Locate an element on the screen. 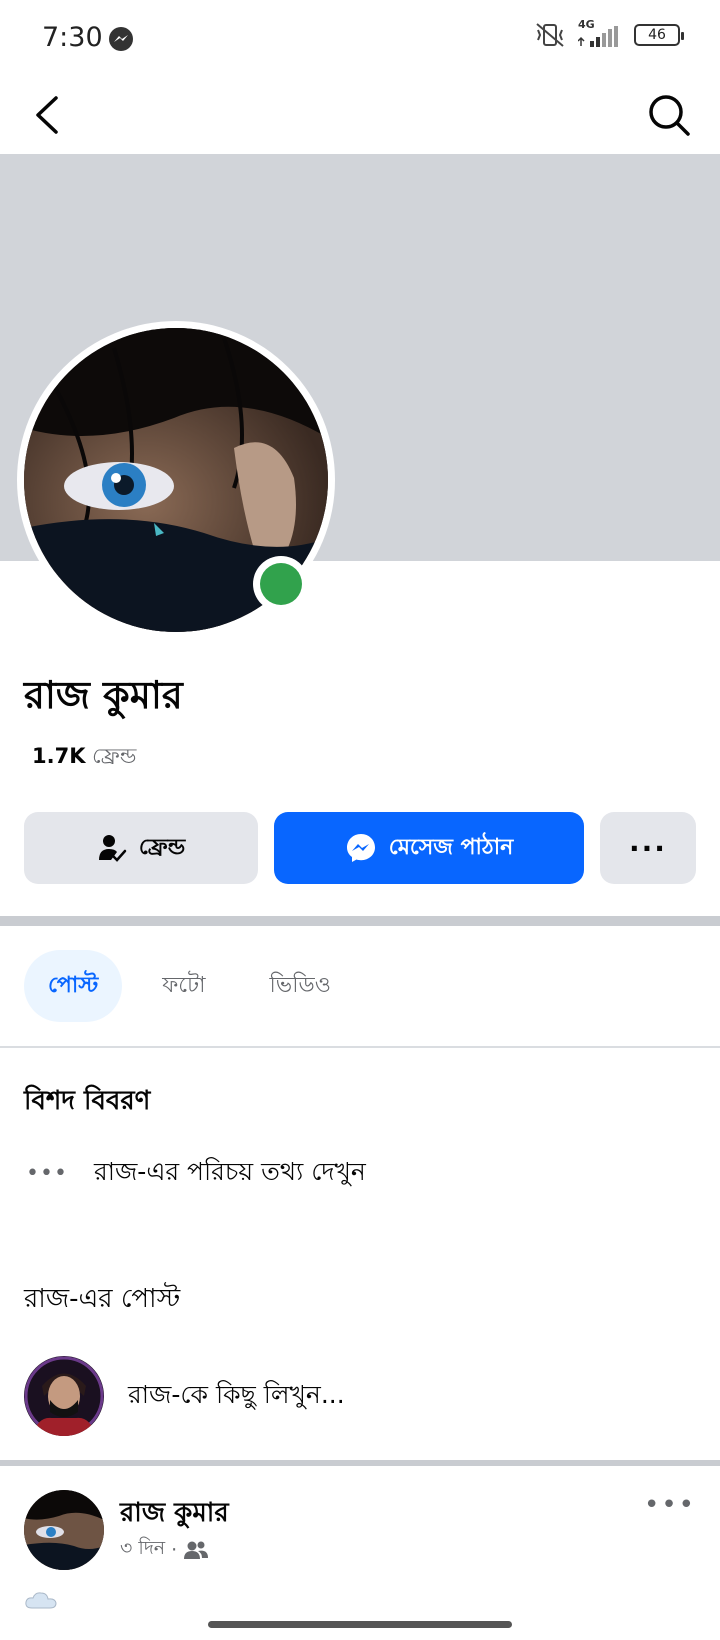  tab-photos: ফটো is located at coordinates (183, 986).